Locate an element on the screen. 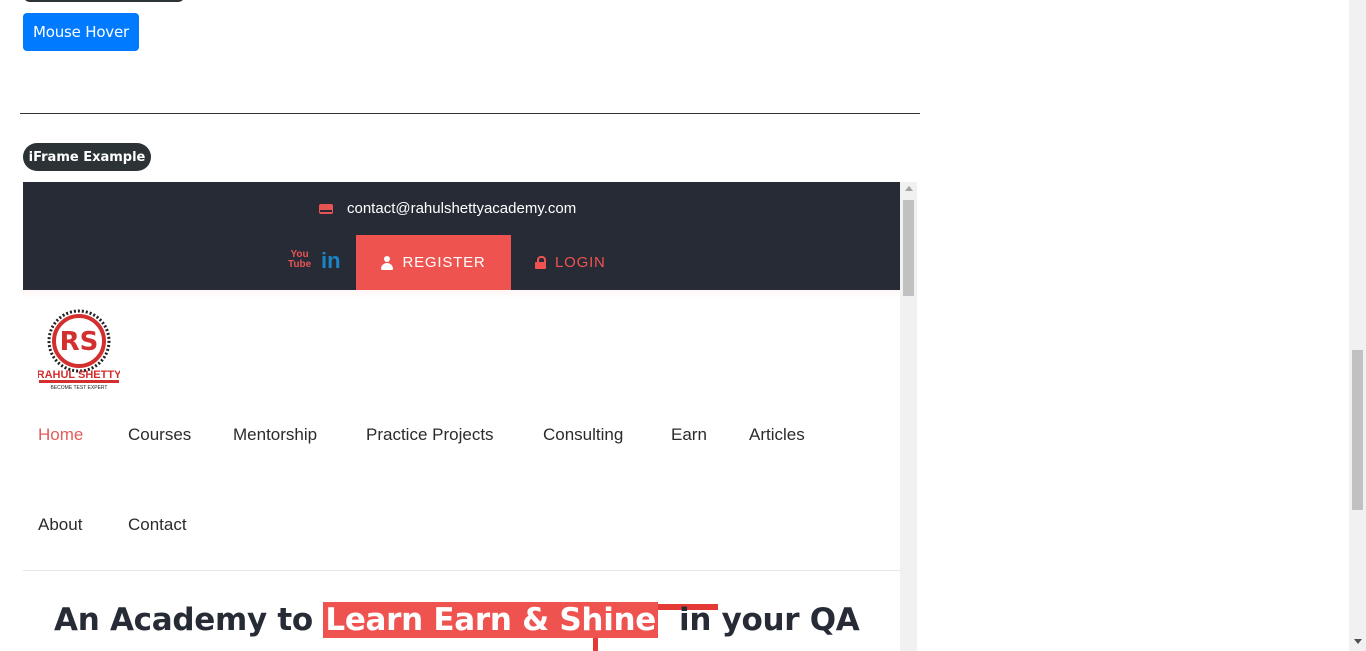 This screenshot has height=651, width=1366. scroll-down-arrow-icon is located at coordinates (1358, 641).